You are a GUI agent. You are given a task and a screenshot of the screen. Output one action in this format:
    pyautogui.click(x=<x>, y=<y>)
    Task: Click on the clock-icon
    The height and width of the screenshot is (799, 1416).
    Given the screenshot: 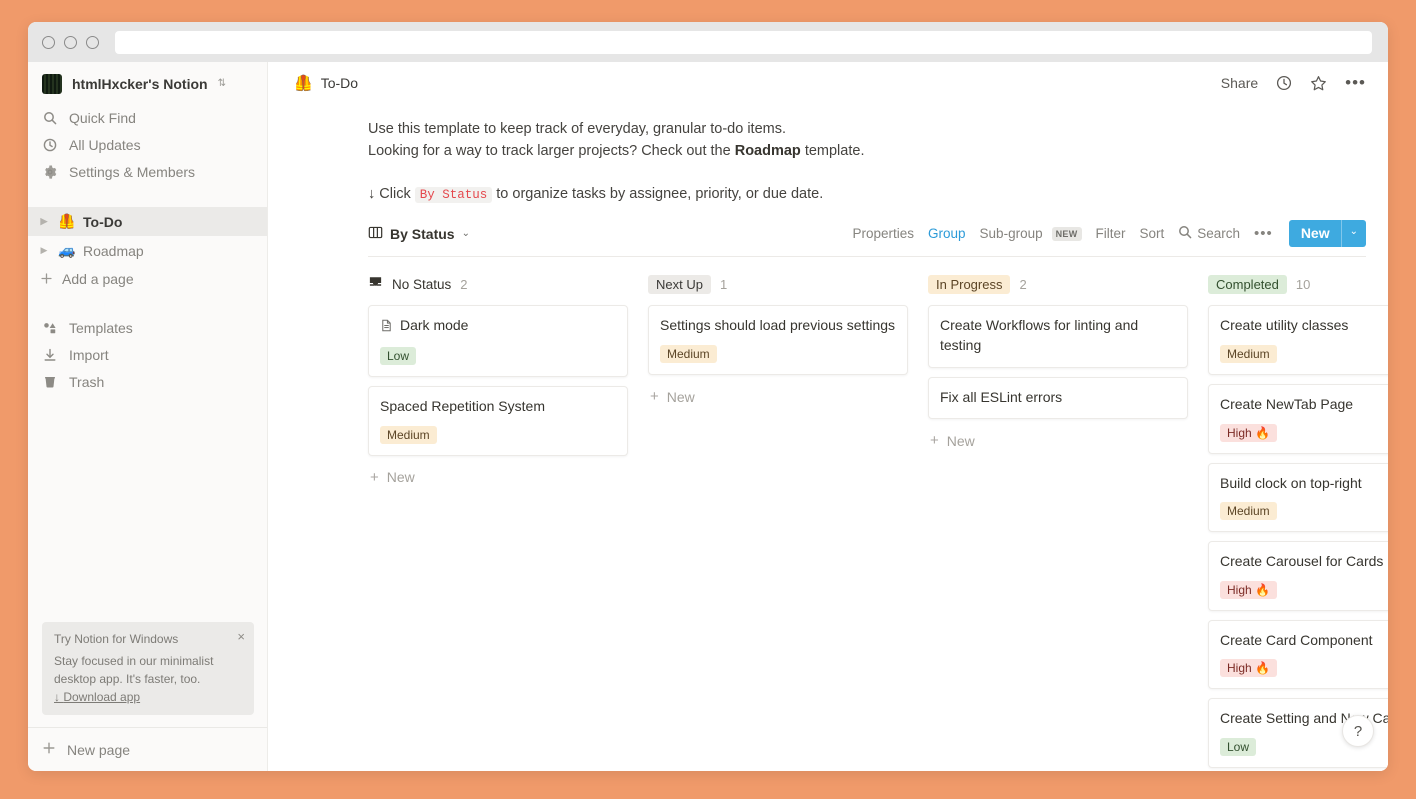 What is the action you would take?
    pyautogui.click(x=1284, y=83)
    